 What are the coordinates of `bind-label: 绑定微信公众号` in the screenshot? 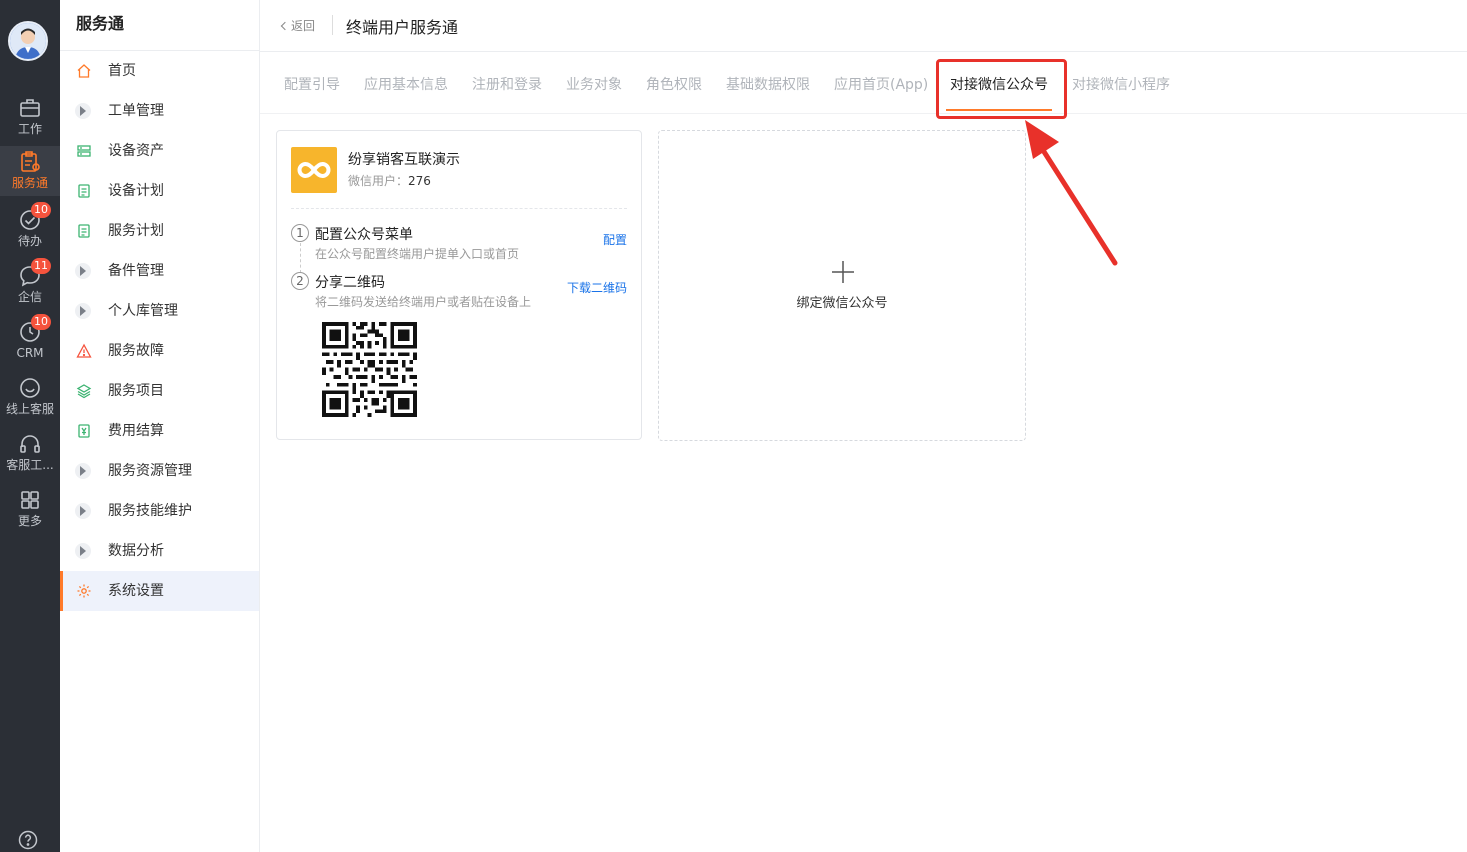 It's located at (842, 303).